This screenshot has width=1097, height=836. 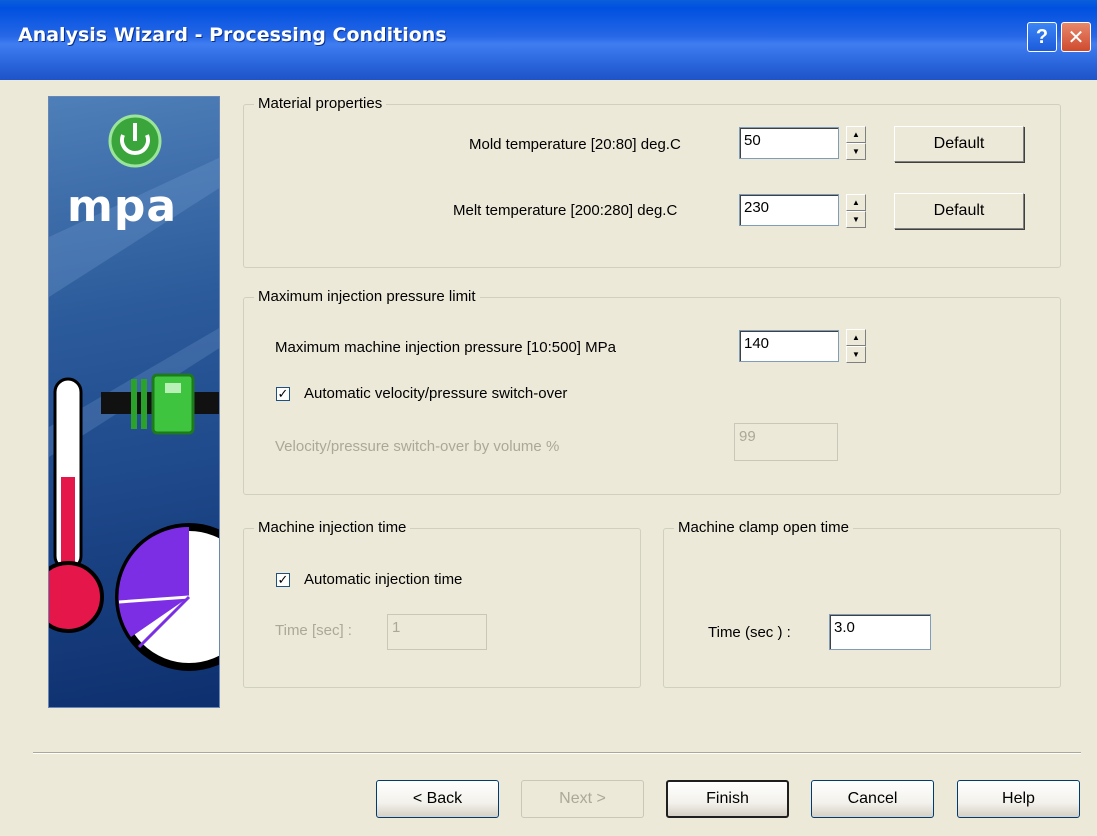 I want to click on material-properties-title: Material properties, so click(x=320, y=104).